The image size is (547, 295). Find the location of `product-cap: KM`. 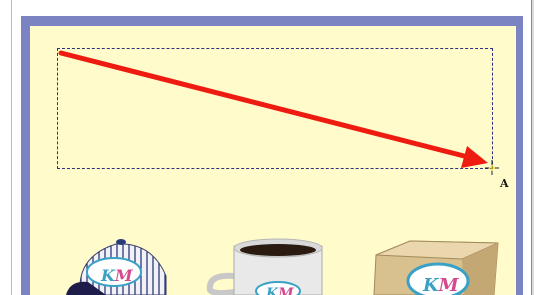

product-cap: KM is located at coordinates (119, 265).